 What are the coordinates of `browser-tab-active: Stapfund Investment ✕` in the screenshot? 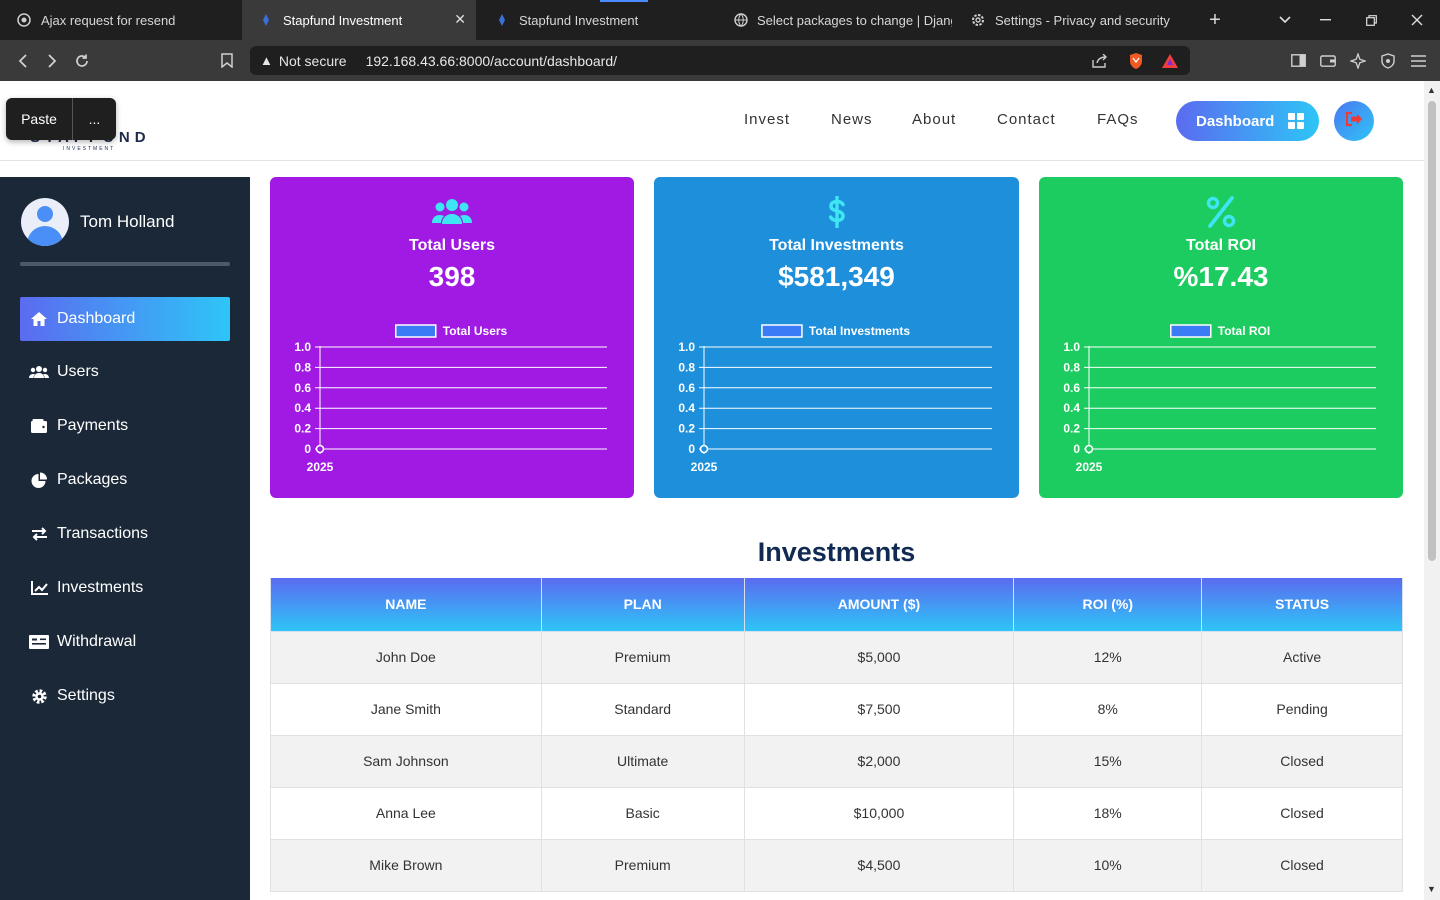 It's located at (359, 20).